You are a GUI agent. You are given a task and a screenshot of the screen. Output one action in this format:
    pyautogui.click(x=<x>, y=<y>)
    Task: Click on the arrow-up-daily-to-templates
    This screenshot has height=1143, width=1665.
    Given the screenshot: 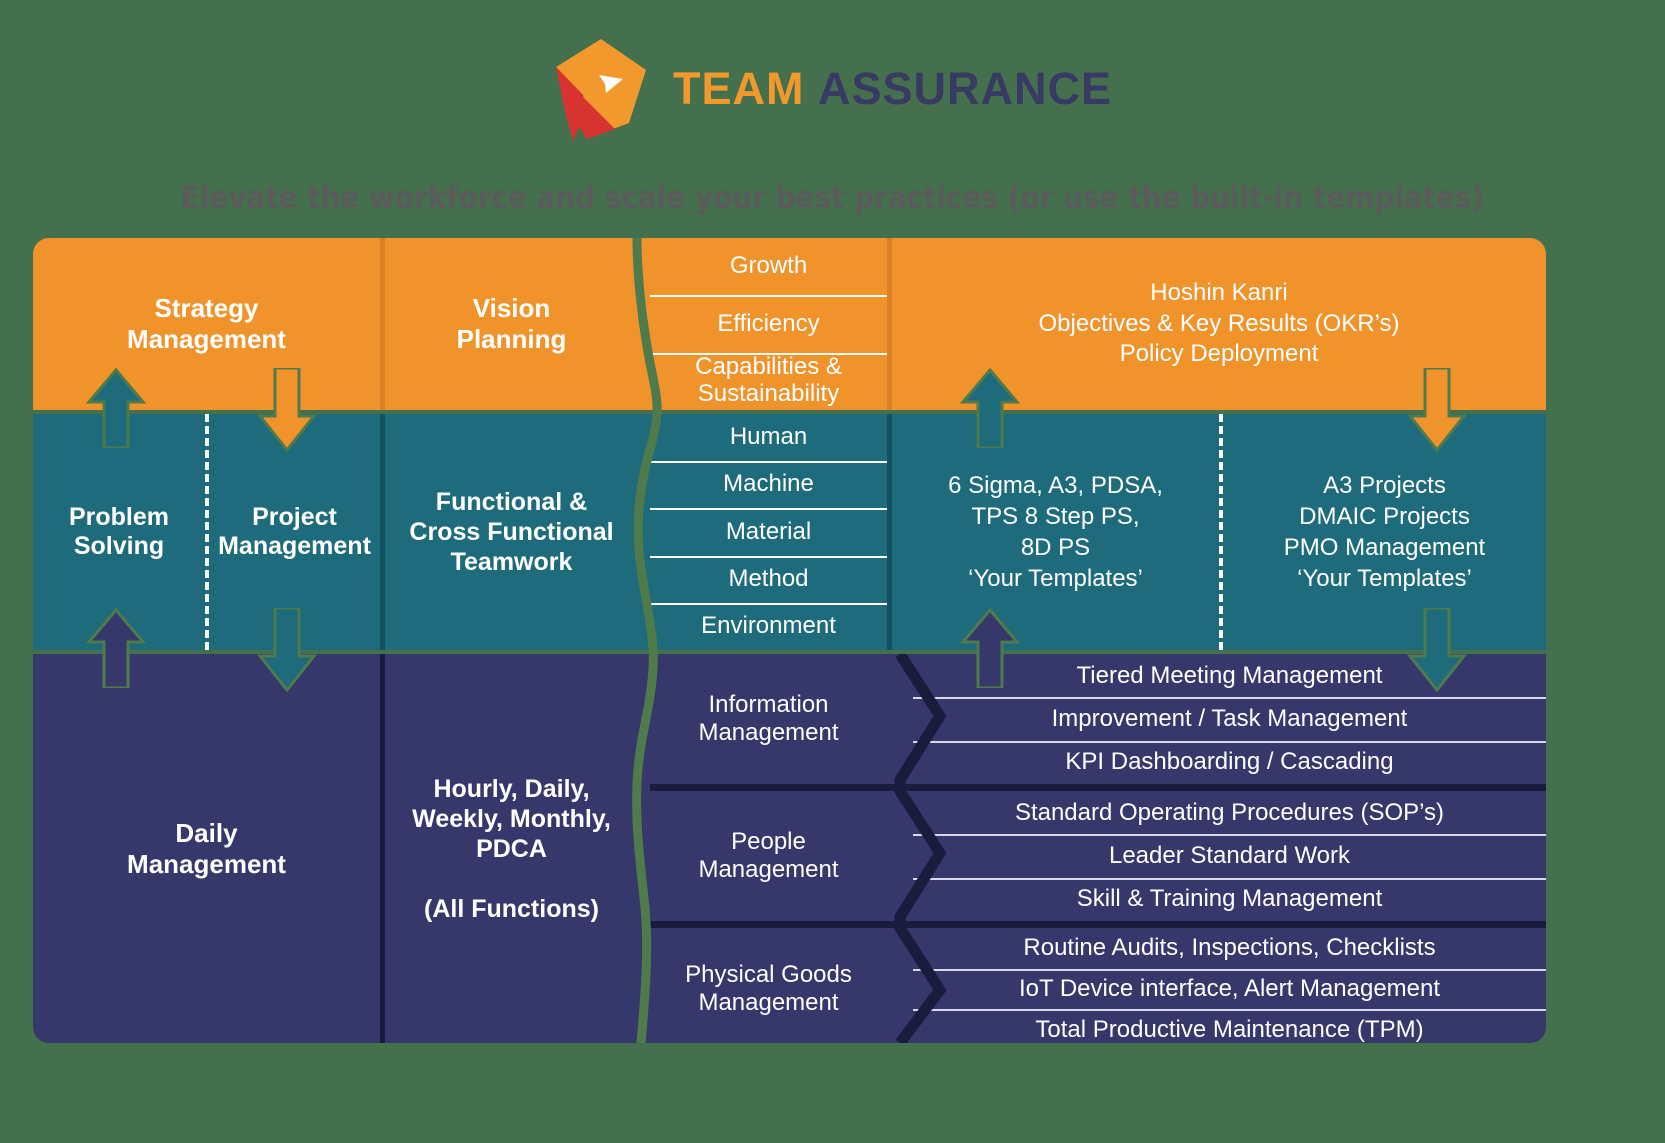 What is the action you would take?
    pyautogui.click(x=990, y=648)
    